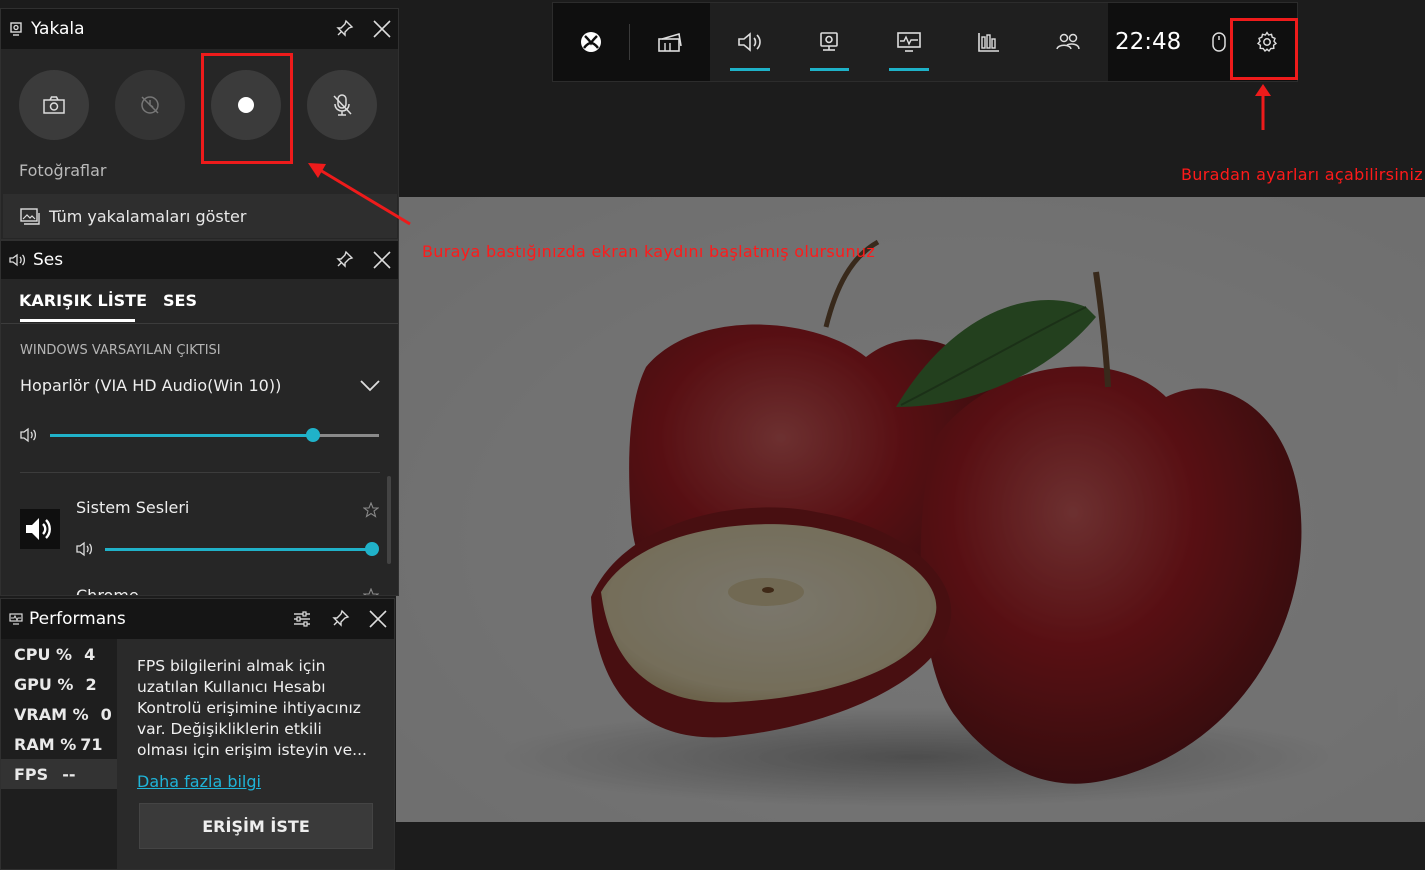 This screenshot has width=1425, height=870. Describe the element at coordinates (91, 744) in the screenshot. I see `metric-value: 71` at that location.